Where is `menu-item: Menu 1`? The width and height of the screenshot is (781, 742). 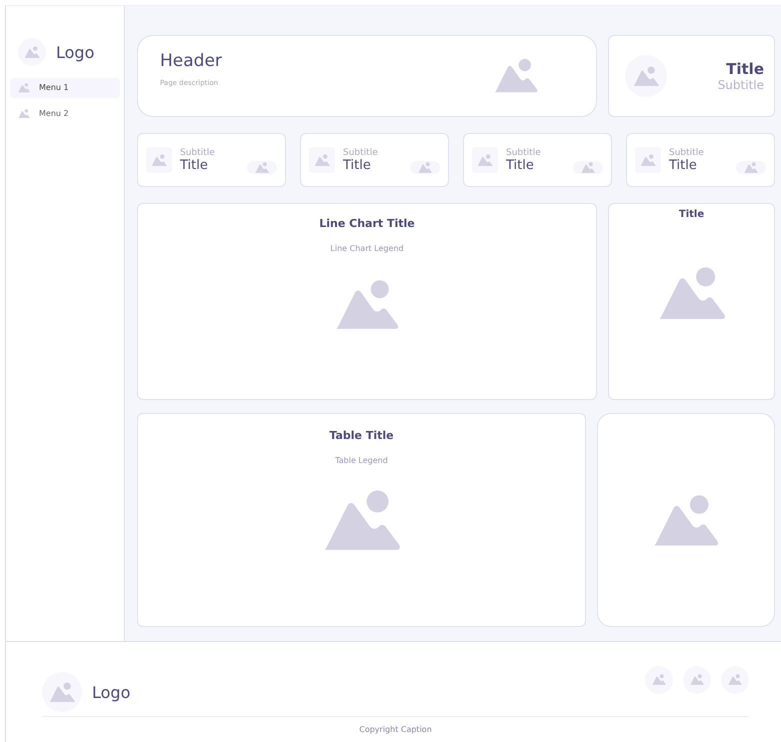 menu-item: Menu 1 is located at coordinates (65, 88).